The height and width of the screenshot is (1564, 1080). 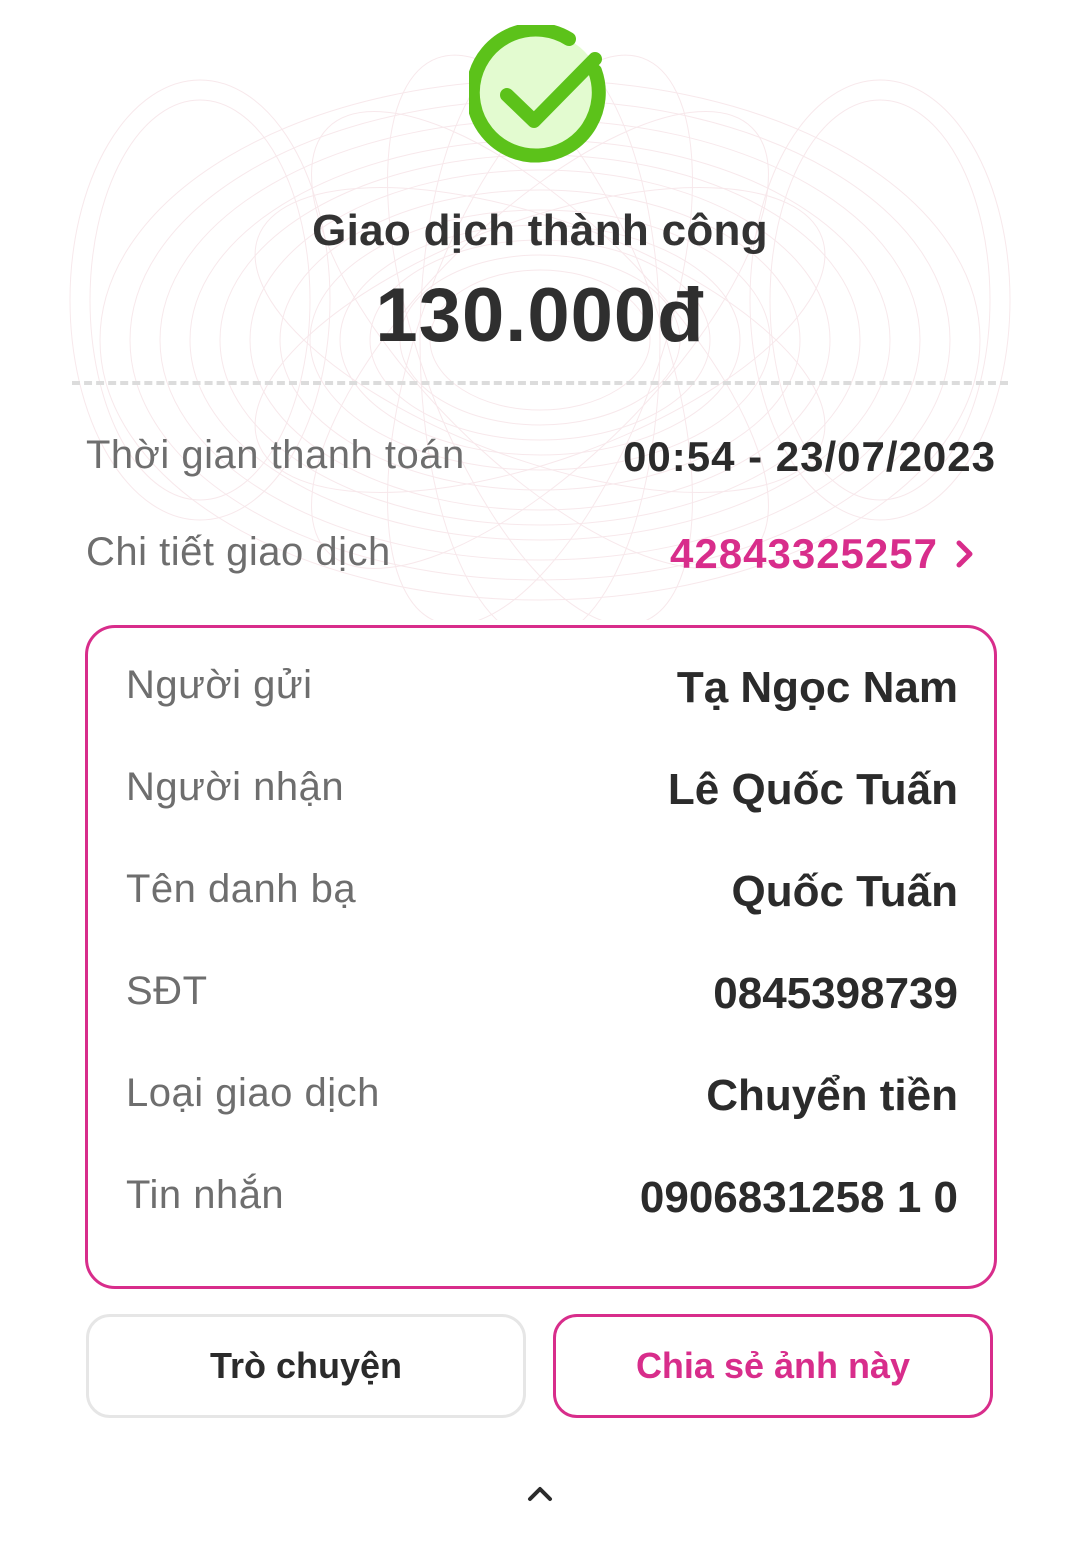 I want to click on transaction-detail-label: Chi tiết giao dịch, so click(x=238, y=552).